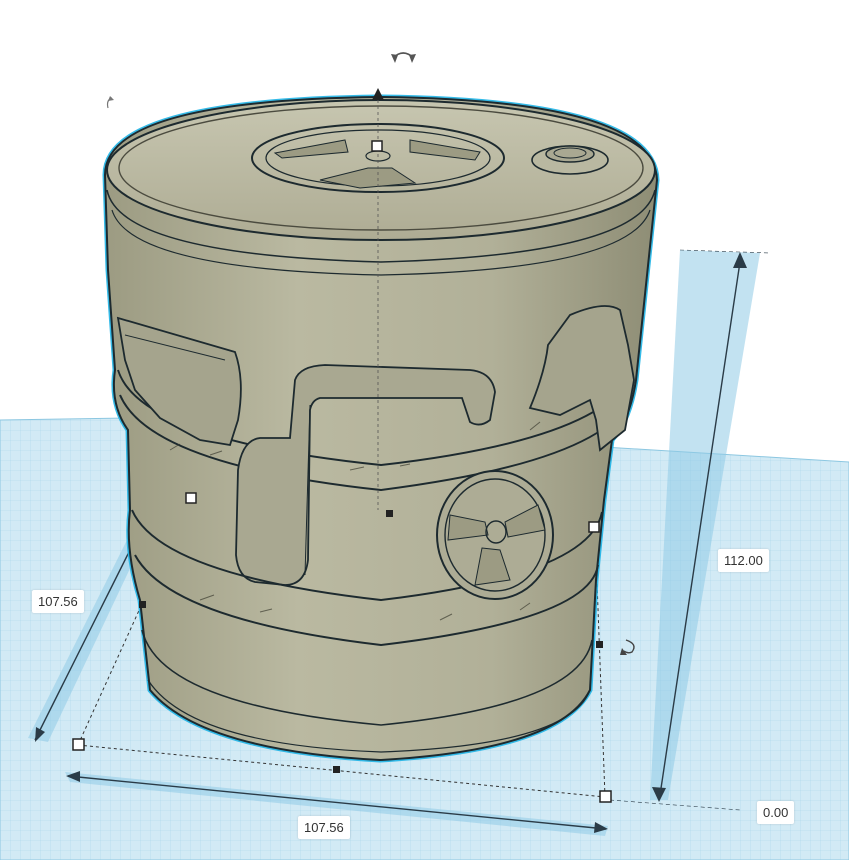 The image size is (849, 865). Describe the element at coordinates (191, 498) in the screenshot. I see `corner-handle-back-left` at that location.